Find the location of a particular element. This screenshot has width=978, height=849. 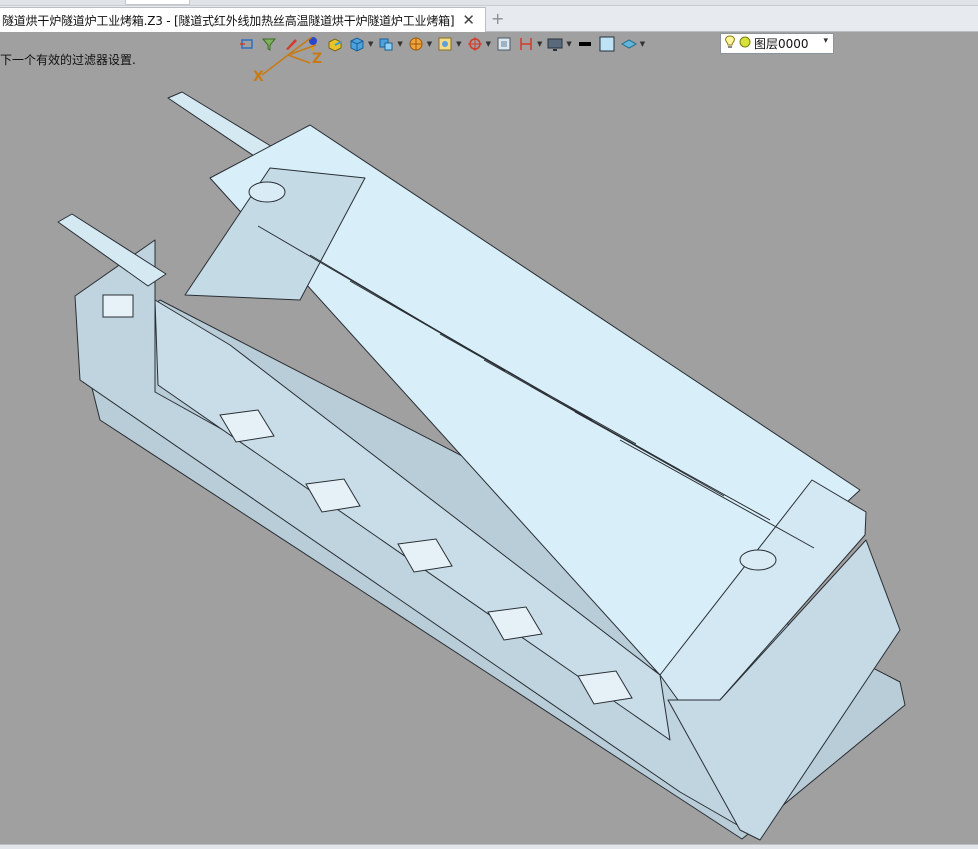

quick-access-stub is located at coordinates (157, 2).